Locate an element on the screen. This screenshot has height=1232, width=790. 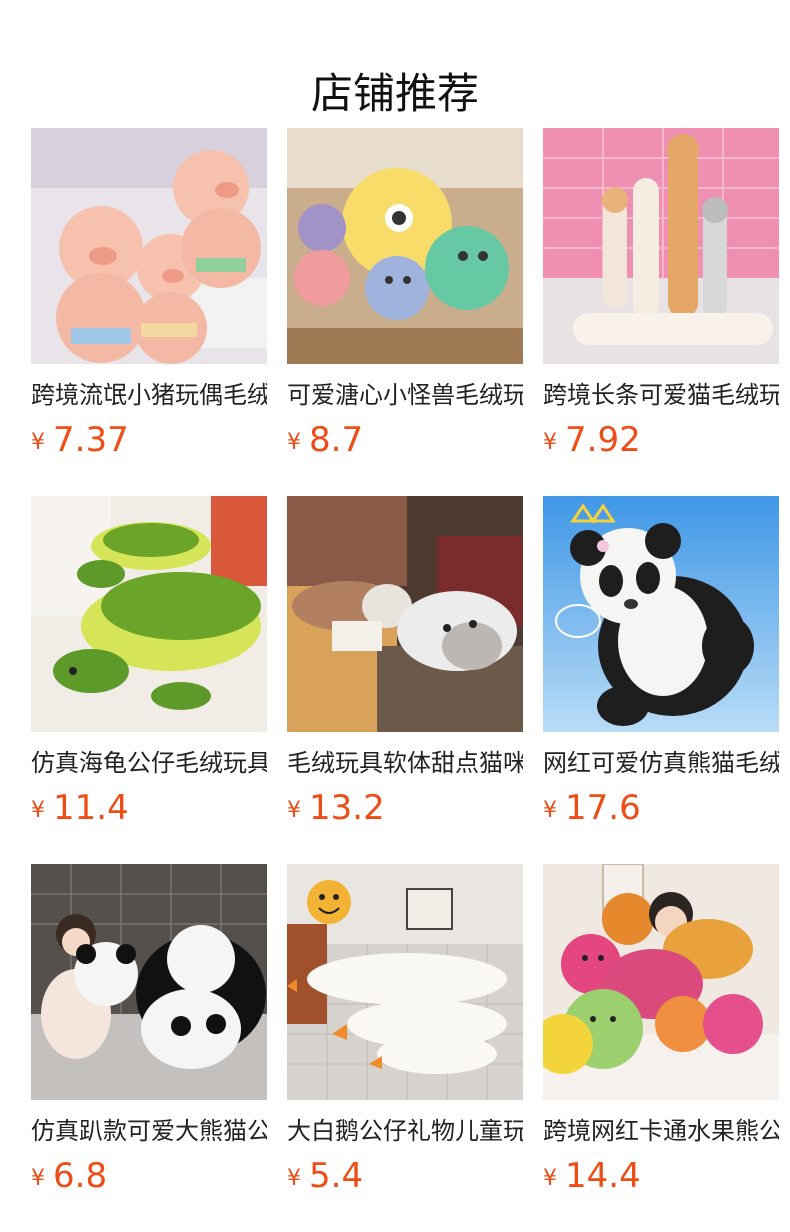
product-image-lying-panda is located at coordinates (149, 982).